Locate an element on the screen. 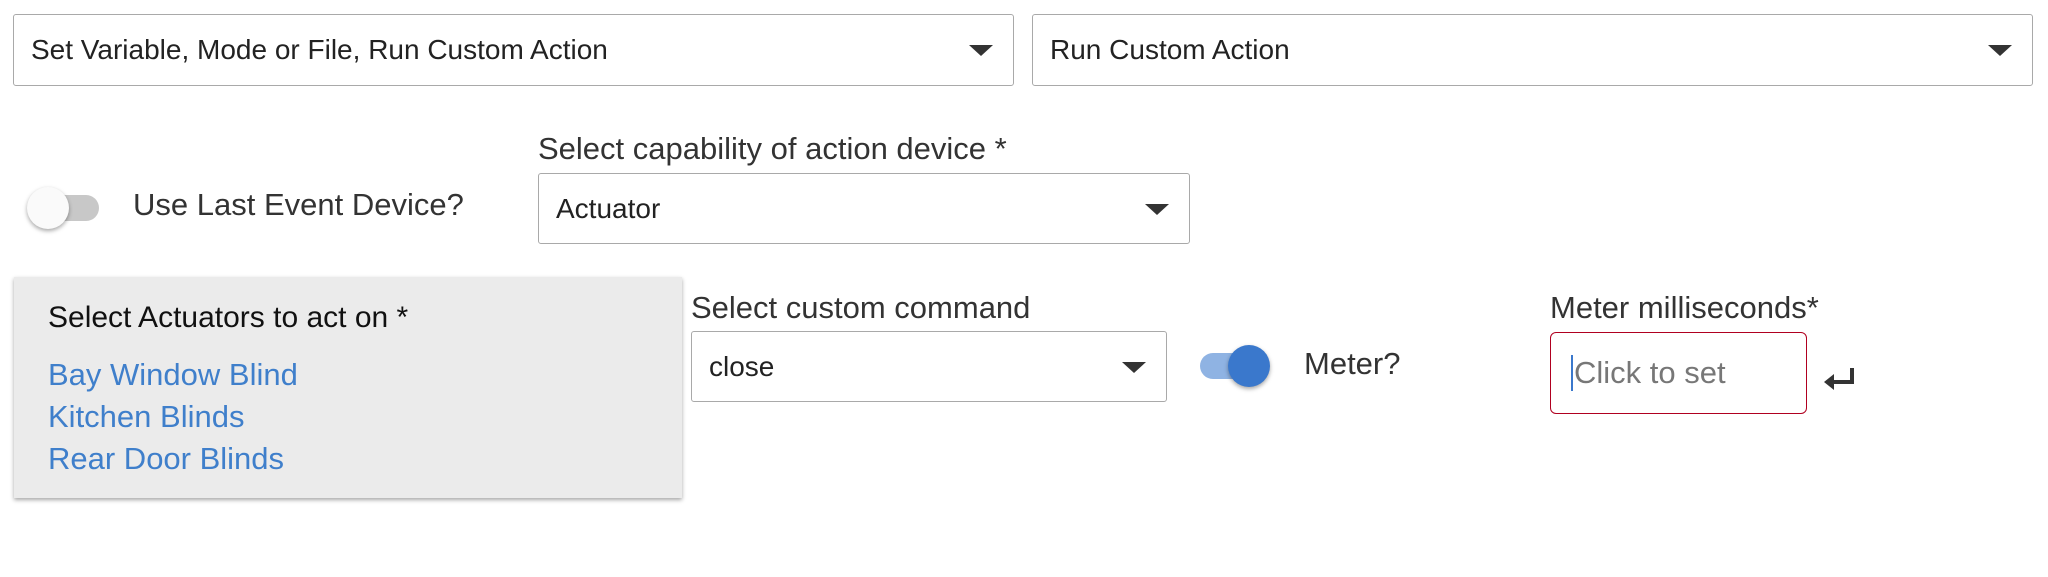 The image size is (2048, 577). text-cursor is located at coordinates (1572, 373).